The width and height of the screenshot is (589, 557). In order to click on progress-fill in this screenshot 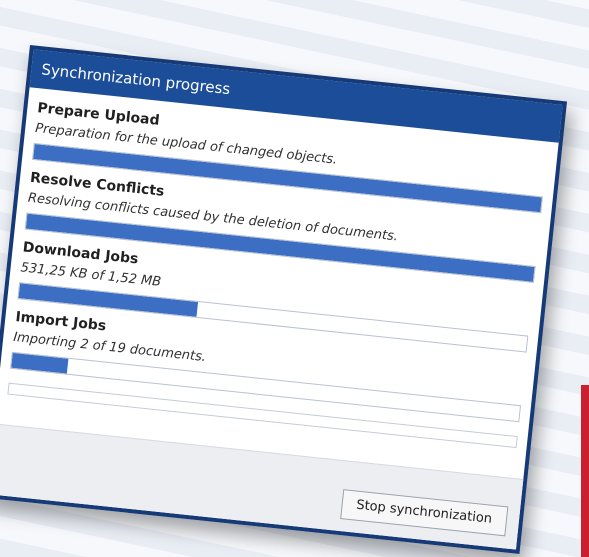, I will do `click(40, 363)`.